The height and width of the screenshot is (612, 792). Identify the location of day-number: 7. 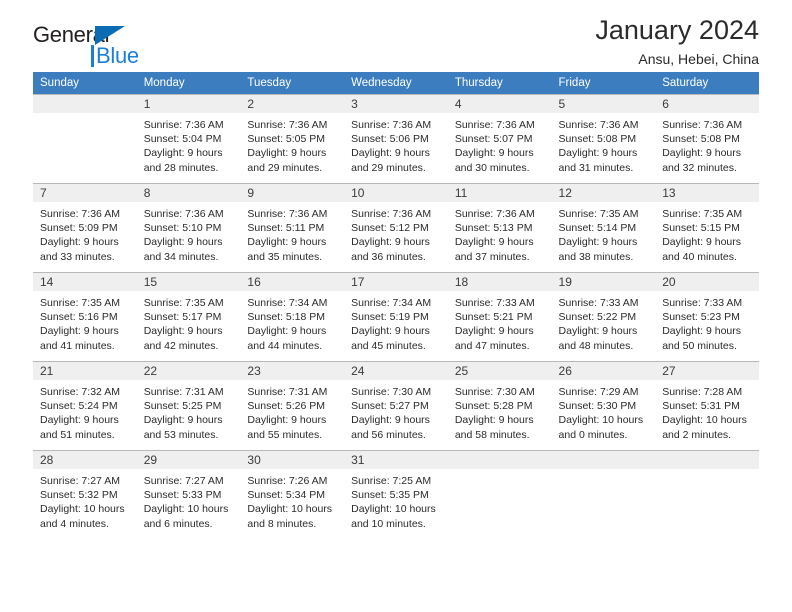
(85, 193).